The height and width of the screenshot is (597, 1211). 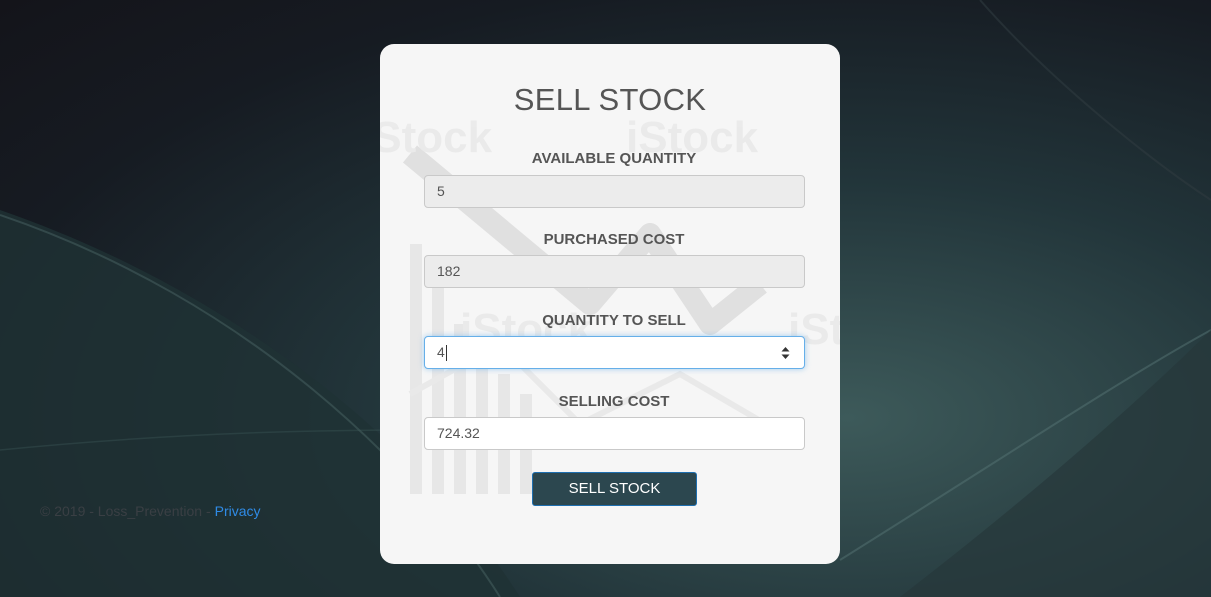 What do you see at coordinates (614, 239) in the screenshot?
I see `purchased-cost-label: PURCHASED COST` at bounding box center [614, 239].